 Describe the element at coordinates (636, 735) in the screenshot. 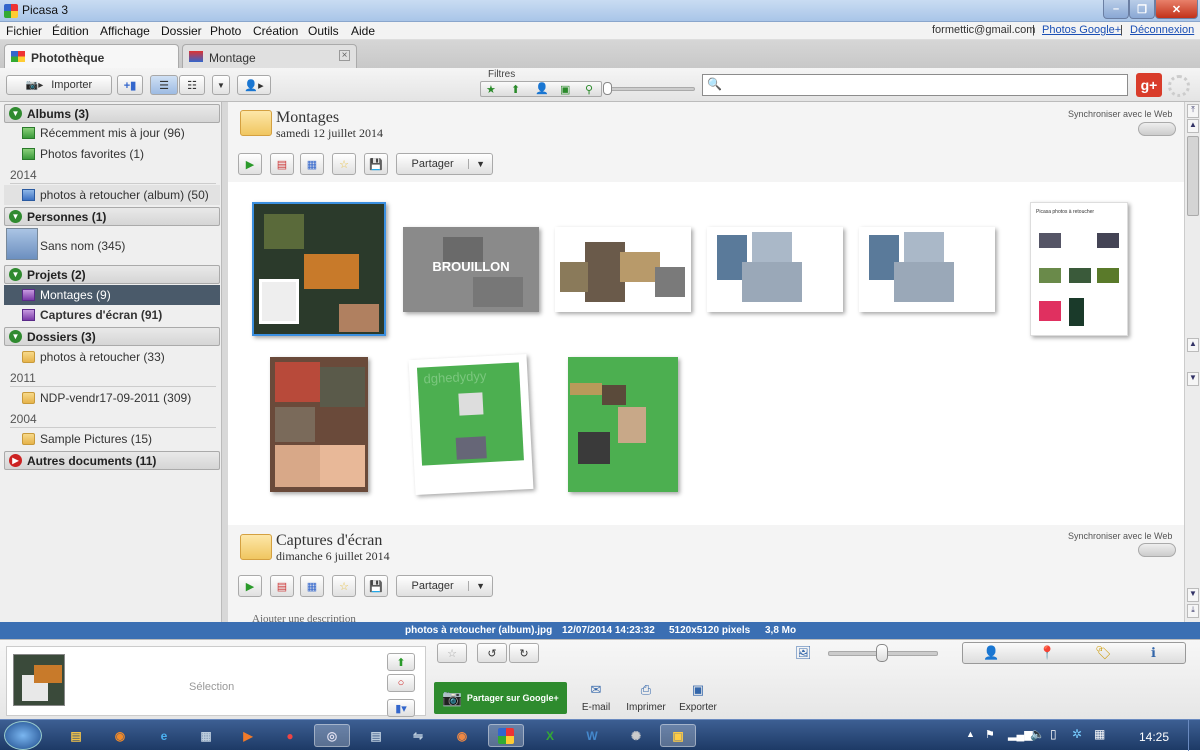

I see `app-taskbar-icon: ✺` at that location.